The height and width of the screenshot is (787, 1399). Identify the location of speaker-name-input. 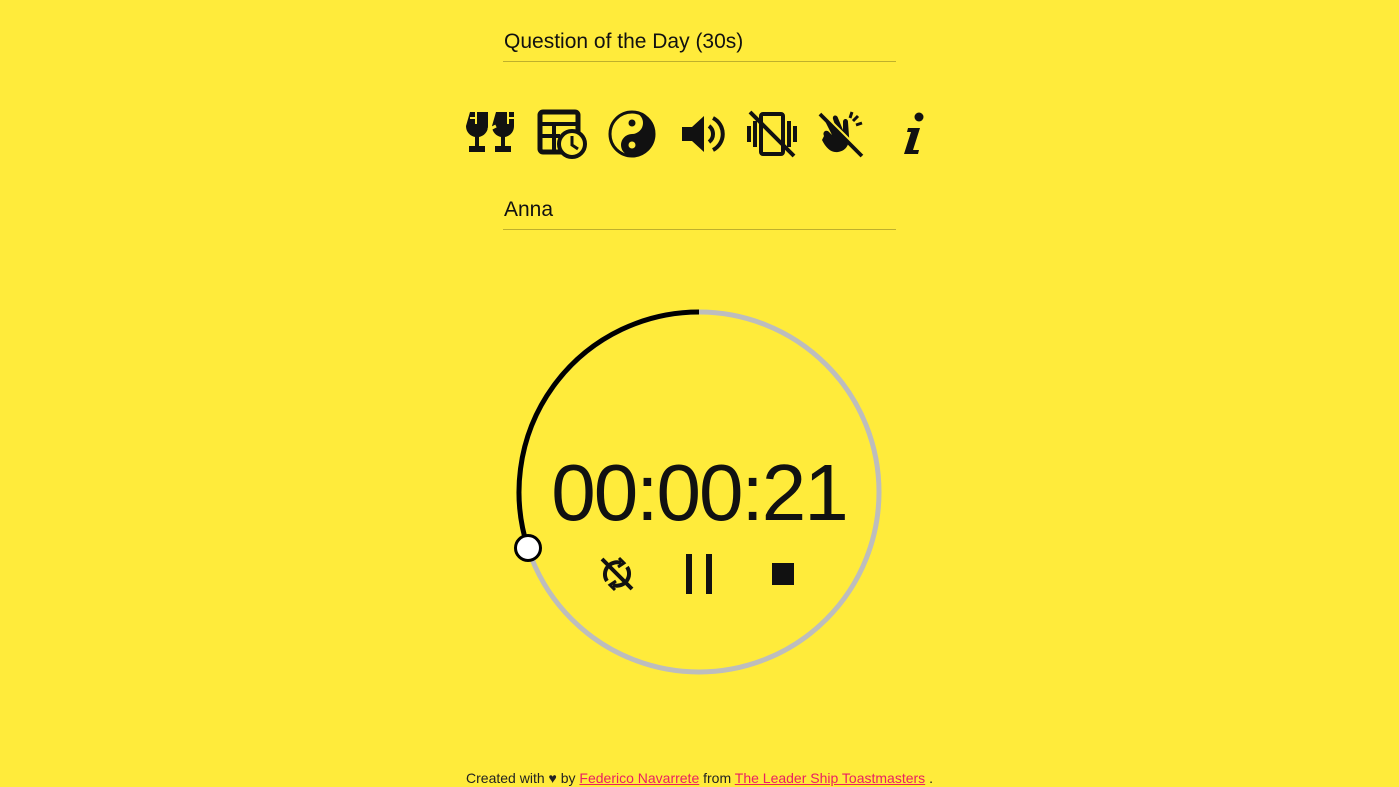
(699, 212).